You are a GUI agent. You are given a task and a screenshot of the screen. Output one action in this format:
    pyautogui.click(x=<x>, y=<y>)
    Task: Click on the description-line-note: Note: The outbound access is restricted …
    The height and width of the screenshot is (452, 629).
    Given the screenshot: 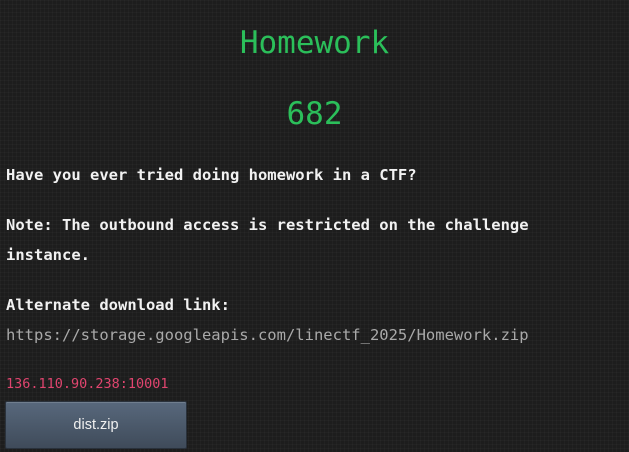 What is the action you would take?
    pyautogui.click(x=267, y=240)
    